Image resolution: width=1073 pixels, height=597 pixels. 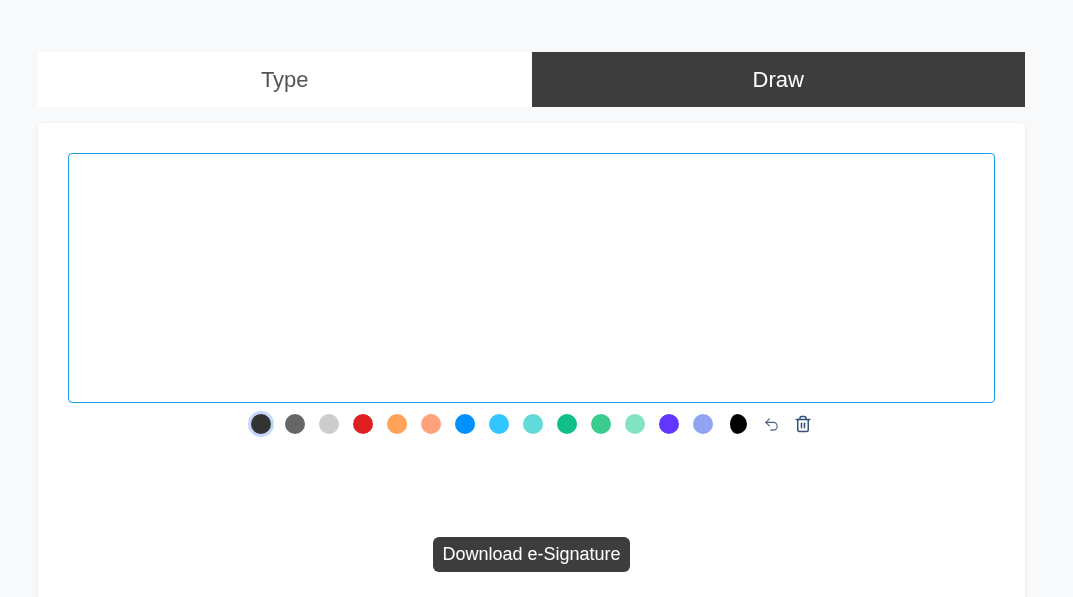 I want to click on undo-icon, so click(x=771, y=424).